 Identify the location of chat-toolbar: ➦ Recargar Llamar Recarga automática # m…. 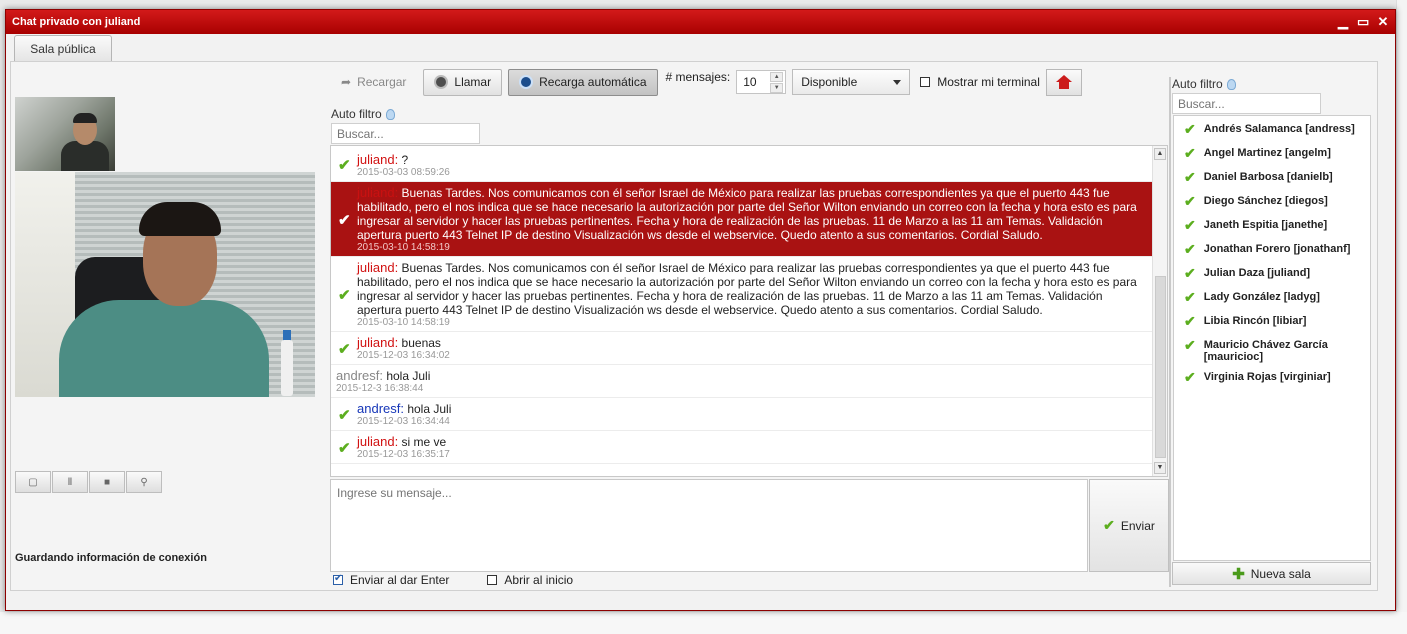
(706, 82).